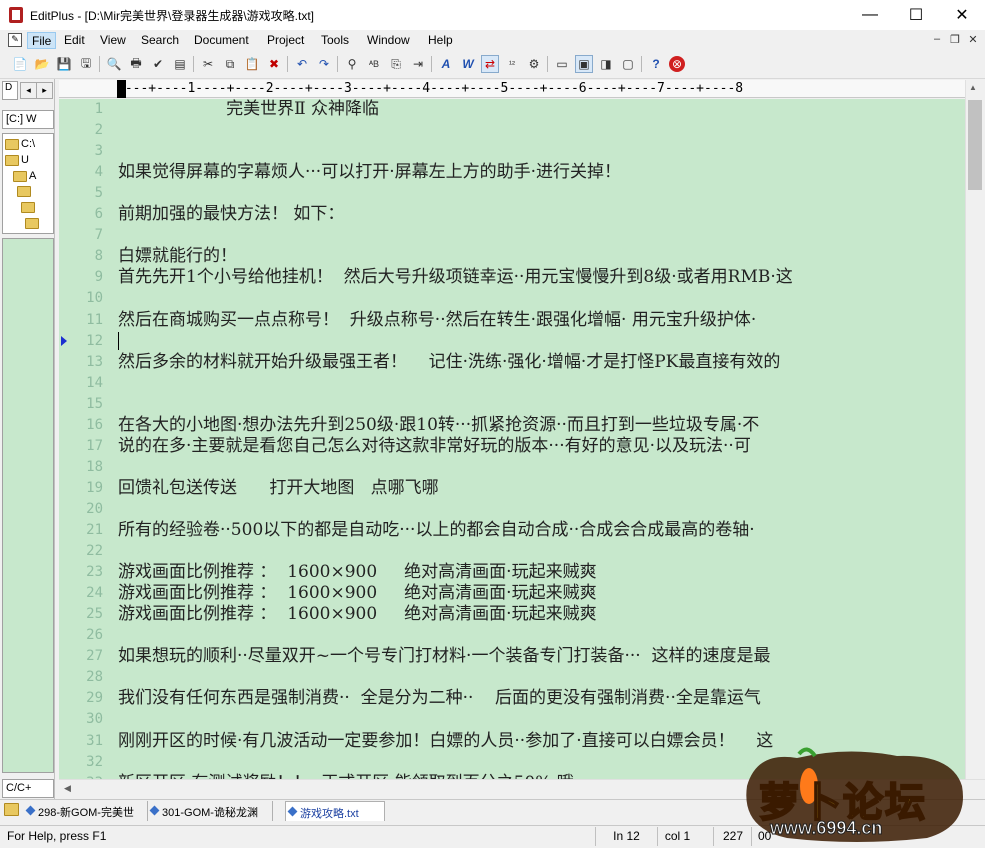 The width and height of the screenshot is (985, 848). What do you see at coordinates (656, 64) in the screenshot?
I see `context-help-icon: ?` at bounding box center [656, 64].